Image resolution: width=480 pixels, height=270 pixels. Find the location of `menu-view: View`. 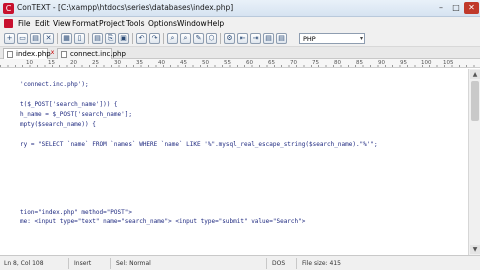

menu-view: View is located at coordinates (62, 23).